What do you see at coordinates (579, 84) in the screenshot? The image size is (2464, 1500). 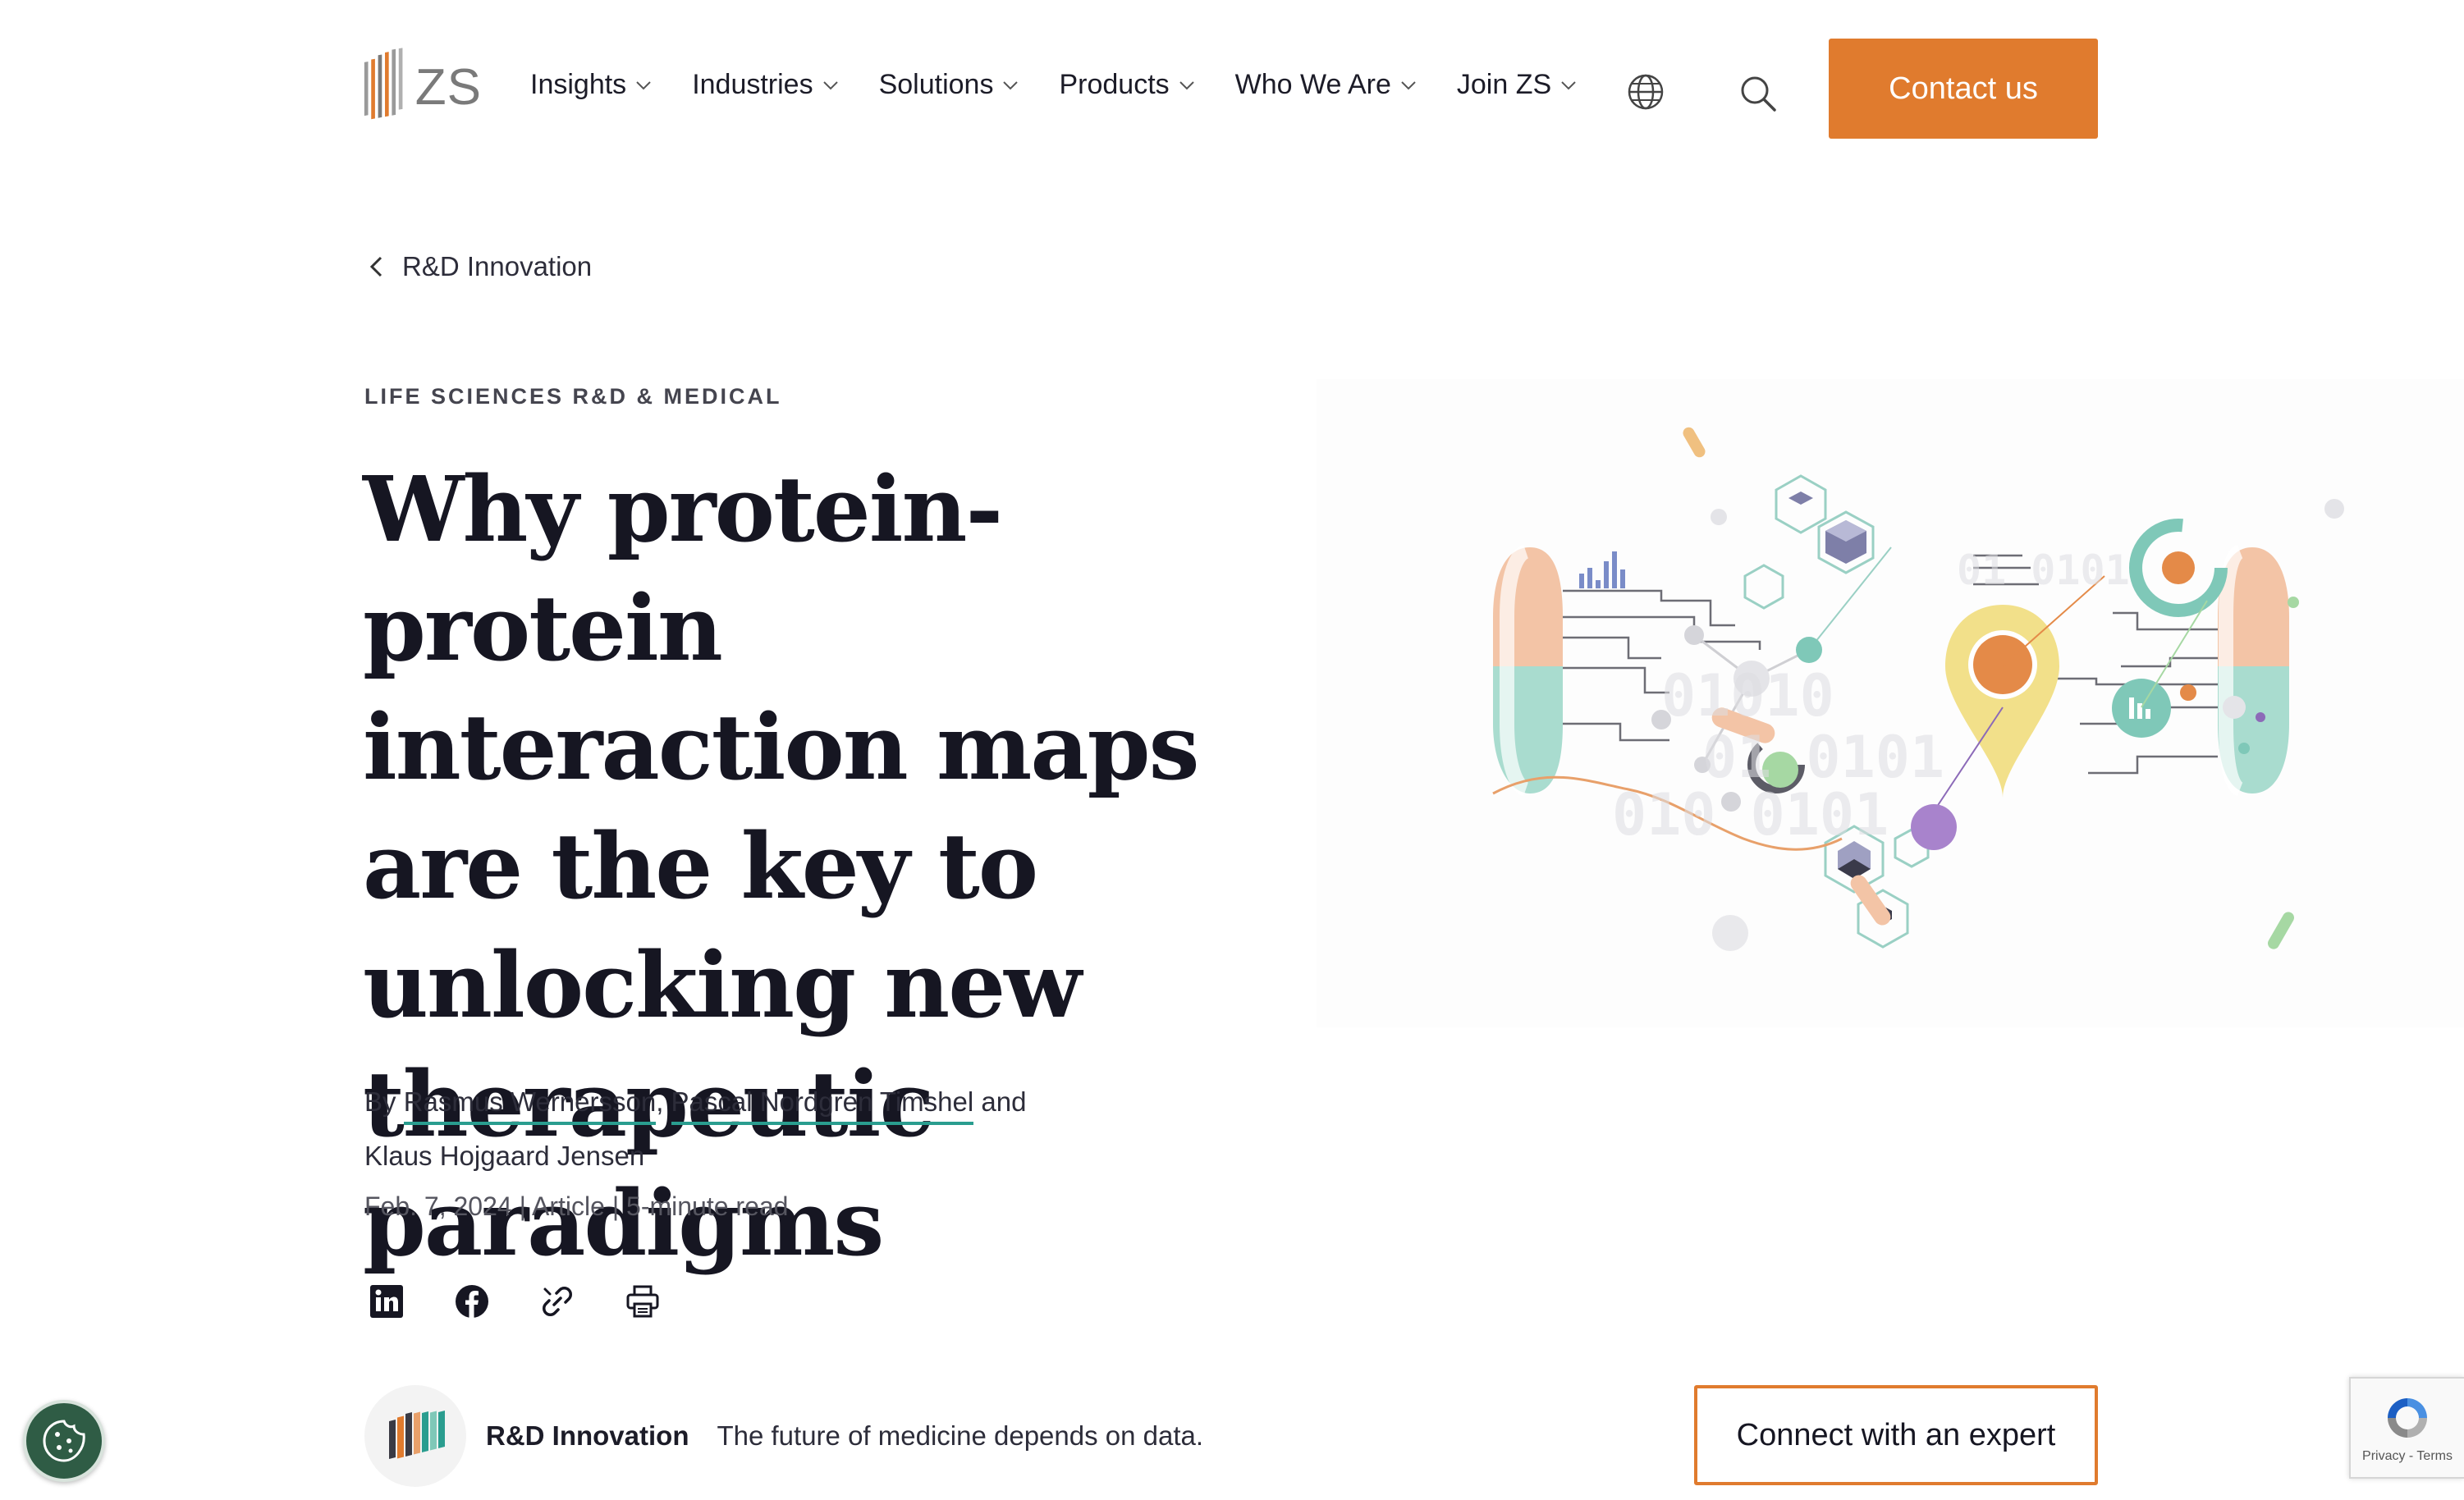 I see `nav-label: Insights` at bounding box center [579, 84].